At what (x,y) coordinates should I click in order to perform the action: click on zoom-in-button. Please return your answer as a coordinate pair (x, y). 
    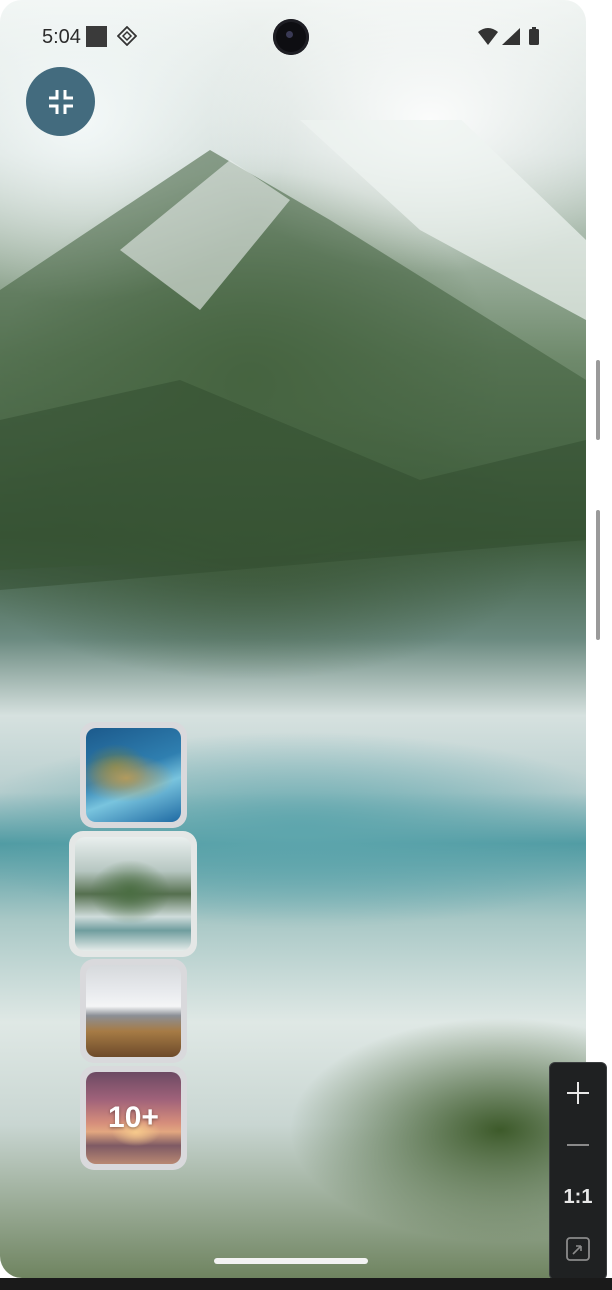
    Looking at the image, I should click on (578, 1093).